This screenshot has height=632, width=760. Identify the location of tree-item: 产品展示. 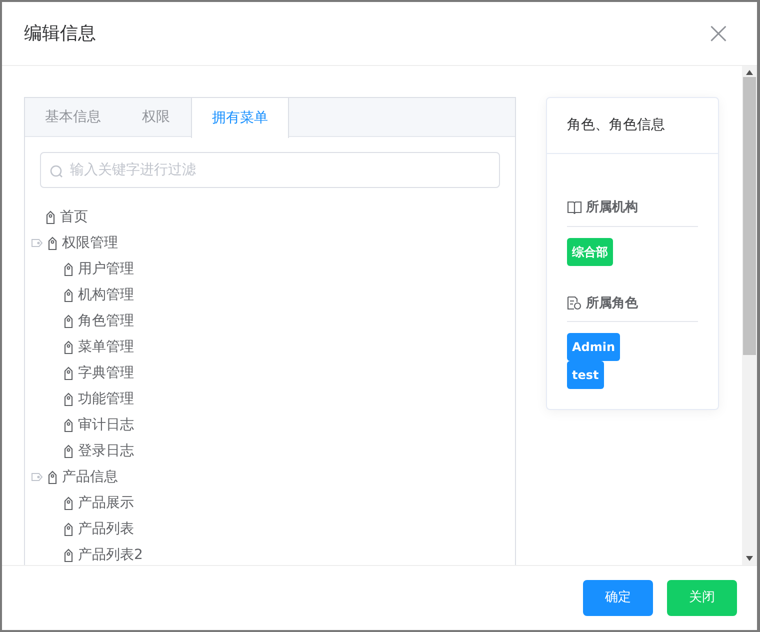
(106, 503).